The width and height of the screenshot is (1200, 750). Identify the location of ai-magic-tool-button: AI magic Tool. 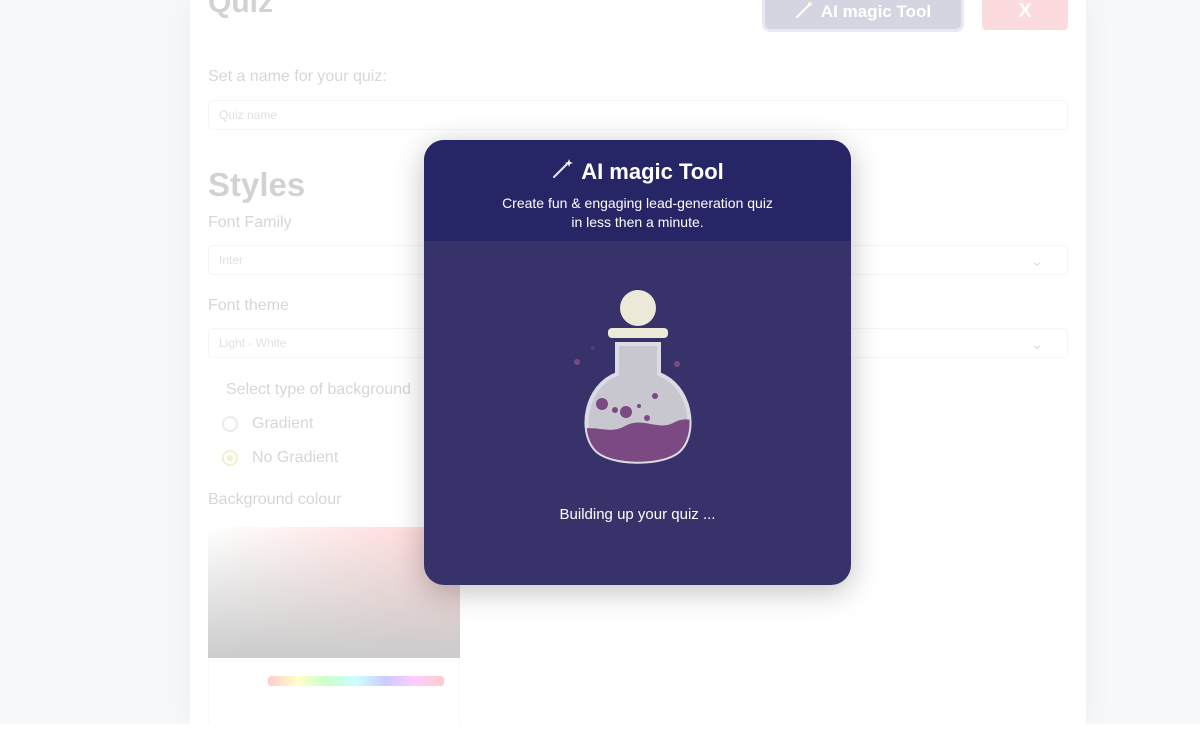
(863, 16).